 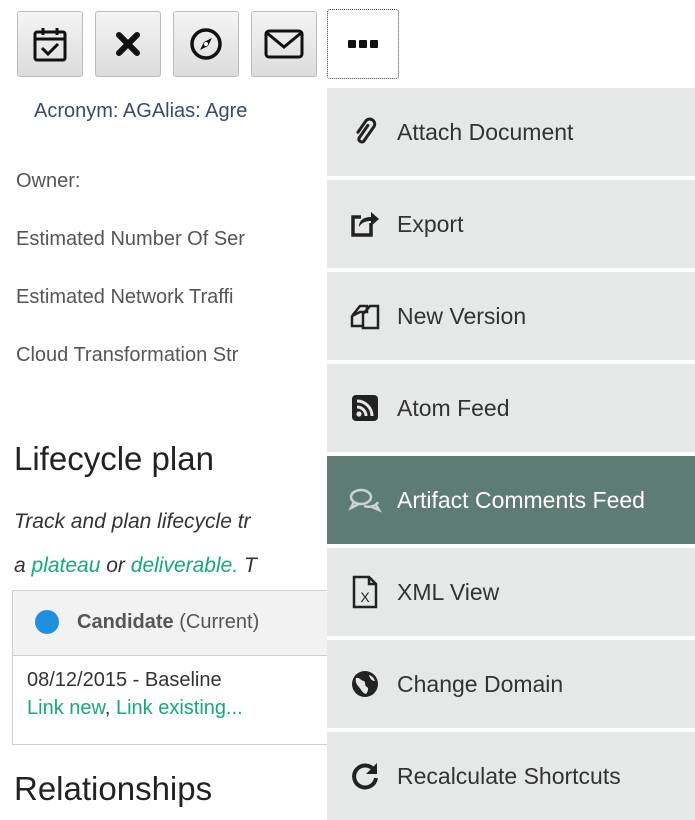 I want to click on menu-item-label: Recalculate Shortcuts, so click(x=509, y=775).